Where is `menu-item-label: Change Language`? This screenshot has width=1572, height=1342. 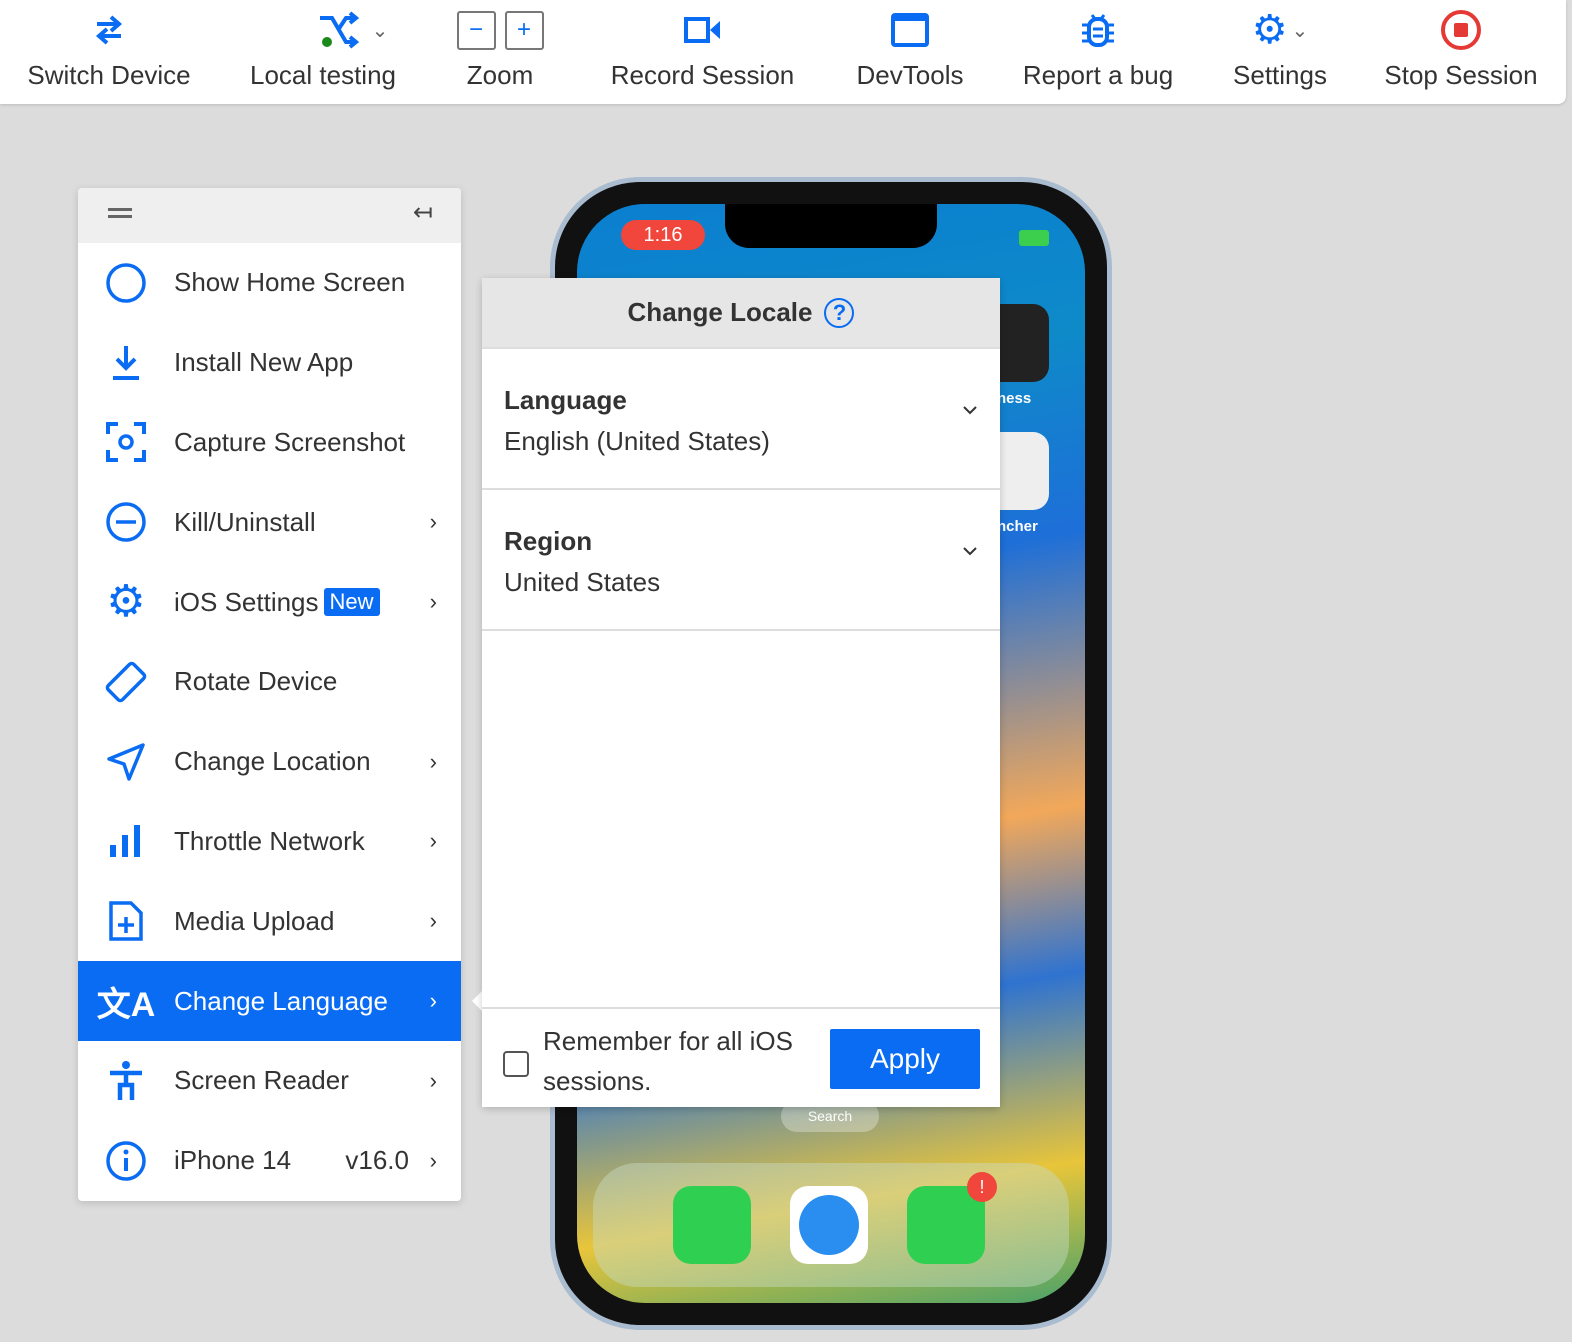
menu-item-label: Change Language is located at coordinates (281, 1000).